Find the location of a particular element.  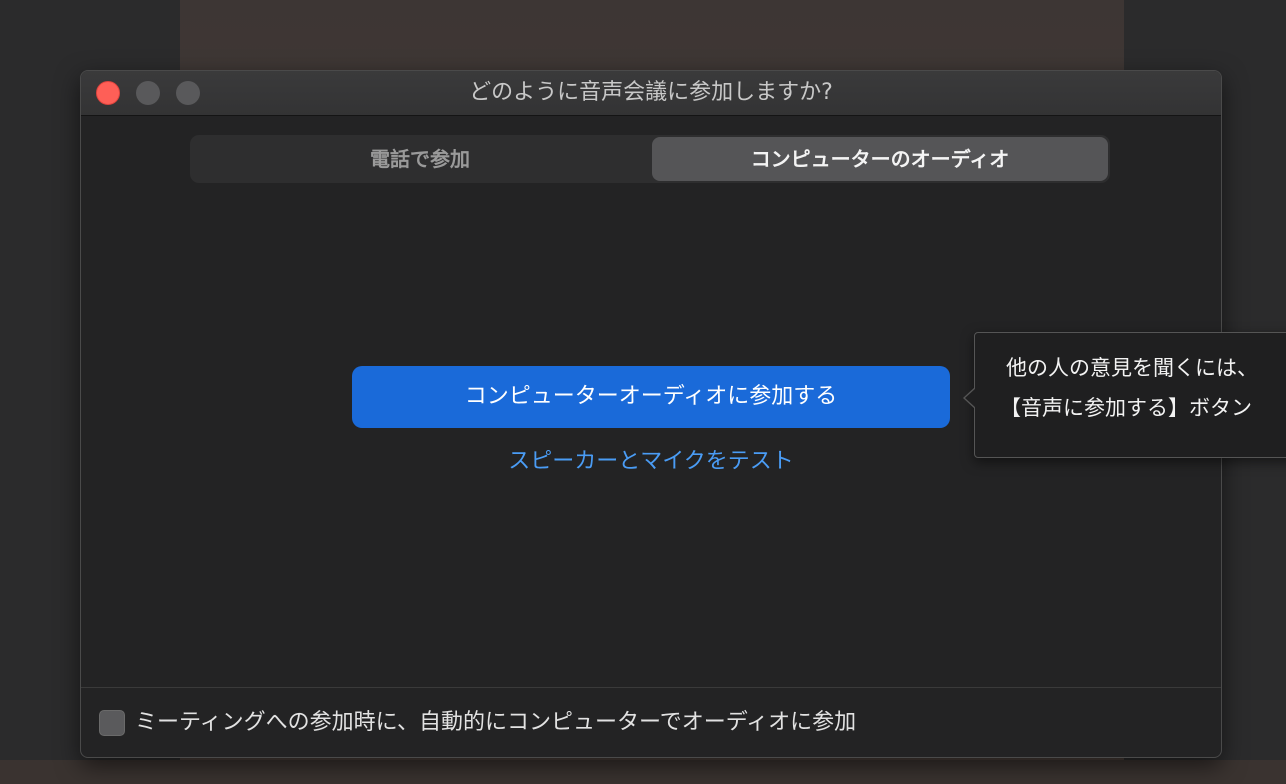

footer-divider is located at coordinates (651, 687).